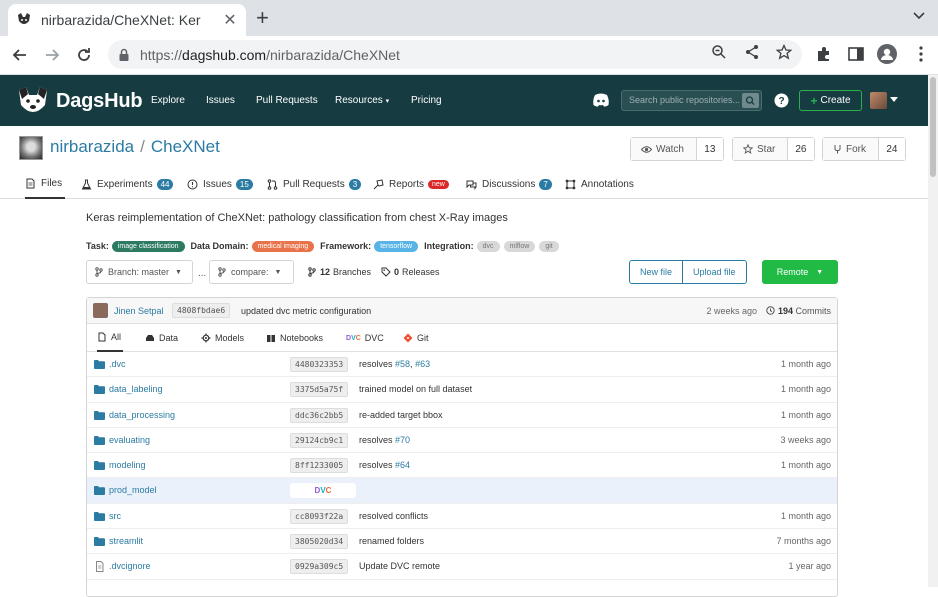 This screenshot has width=938, height=597. I want to click on file-name-link: .dvc, so click(117, 364).